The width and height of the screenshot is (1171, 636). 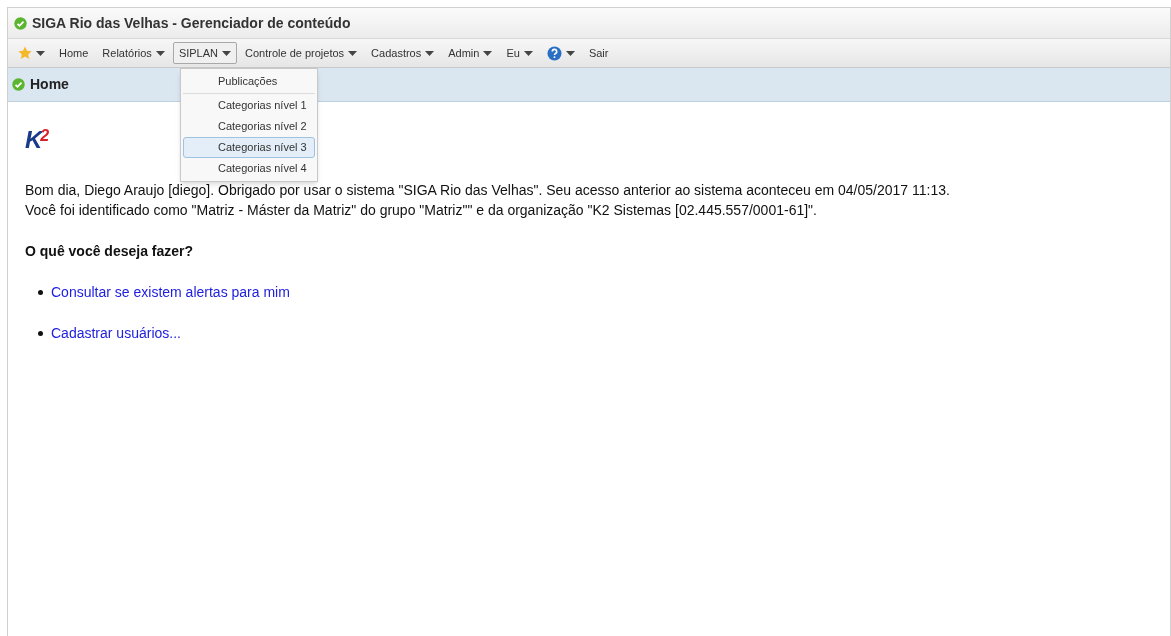 What do you see at coordinates (598, 53) in the screenshot?
I see `menu-item: Sair` at bounding box center [598, 53].